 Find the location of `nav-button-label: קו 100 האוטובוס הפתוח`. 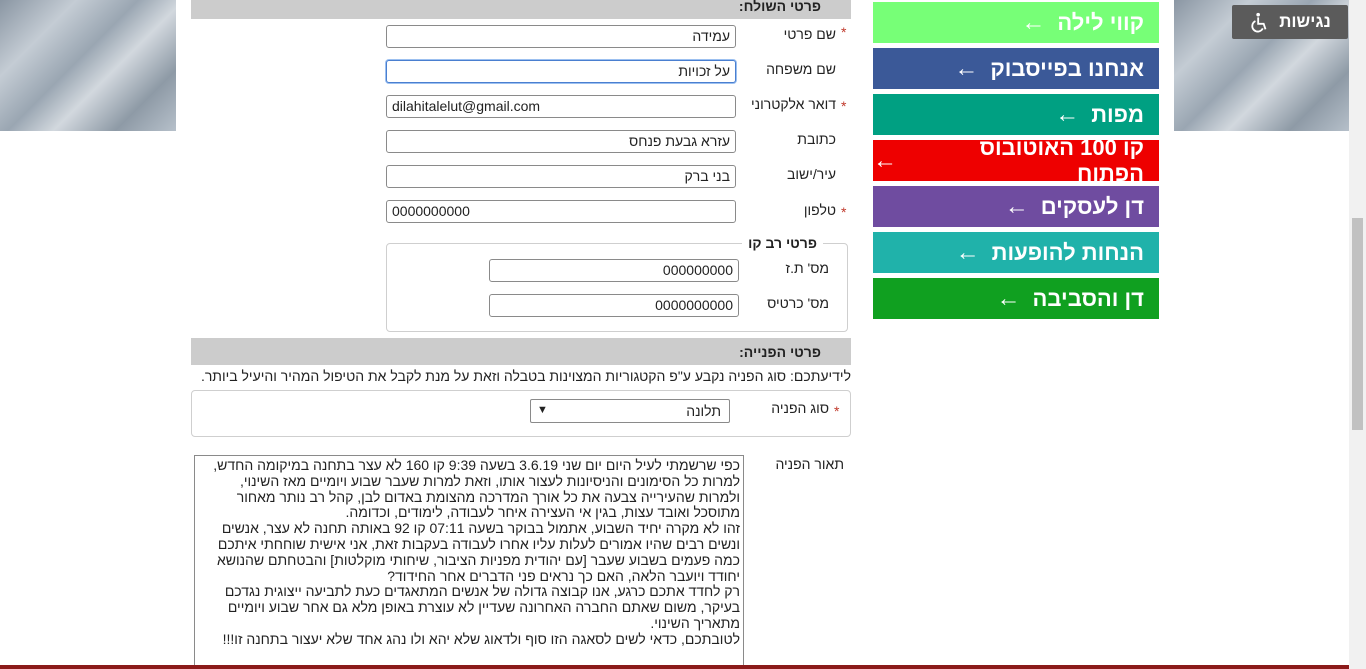

nav-button-label: קו 100 האוטובוס הפתוח is located at coordinates (1061, 160).